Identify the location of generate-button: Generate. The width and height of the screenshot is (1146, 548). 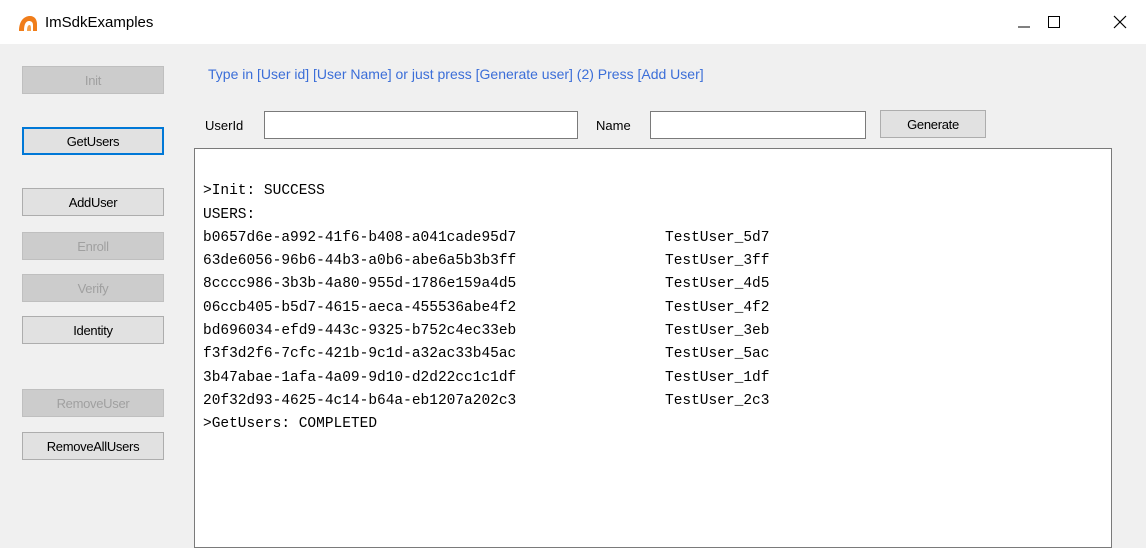
(933, 124).